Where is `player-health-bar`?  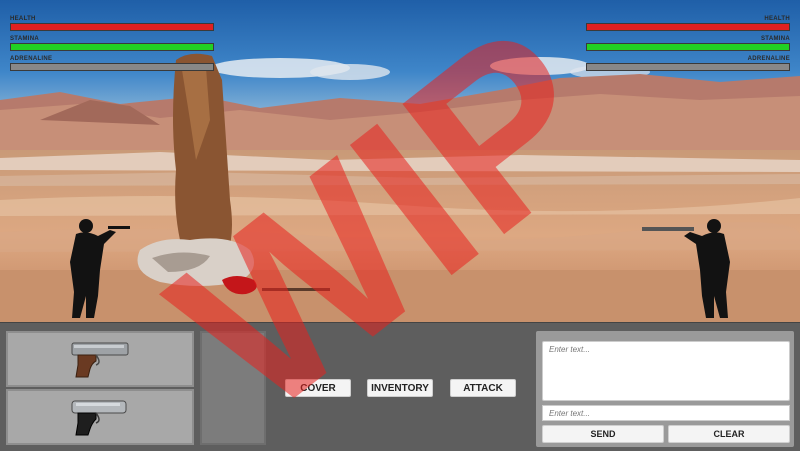 player-health-bar is located at coordinates (112, 27).